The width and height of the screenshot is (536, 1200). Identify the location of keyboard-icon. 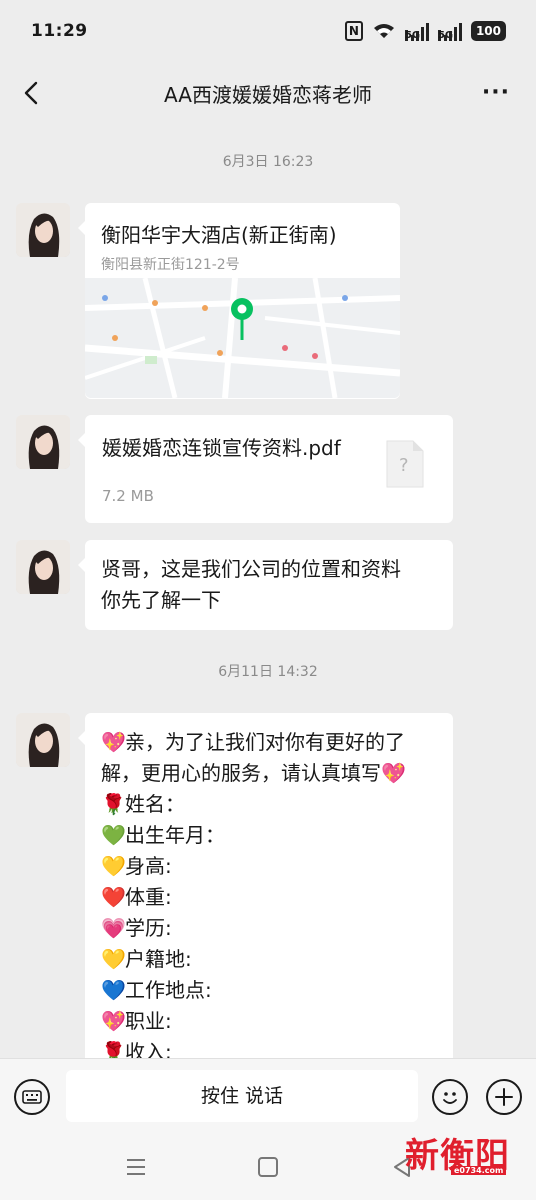
(32, 1097).